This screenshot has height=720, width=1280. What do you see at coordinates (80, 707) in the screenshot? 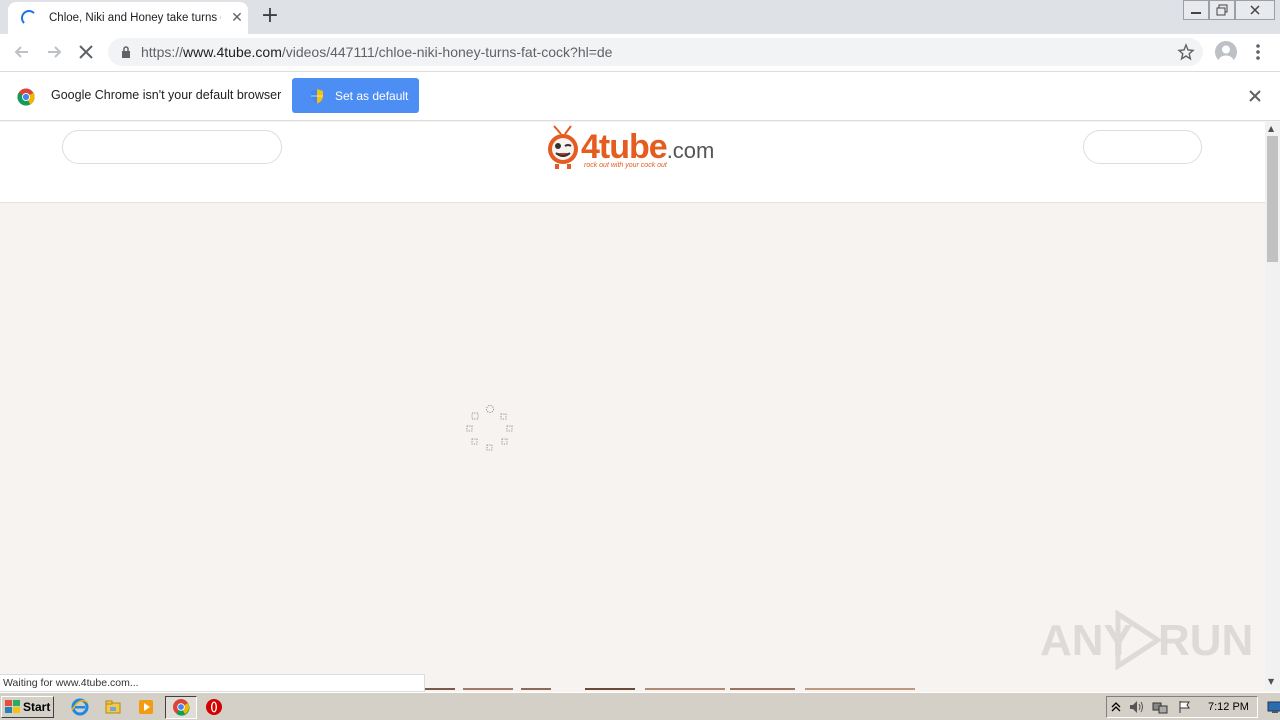
I see `ie-icon` at bounding box center [80, 707].